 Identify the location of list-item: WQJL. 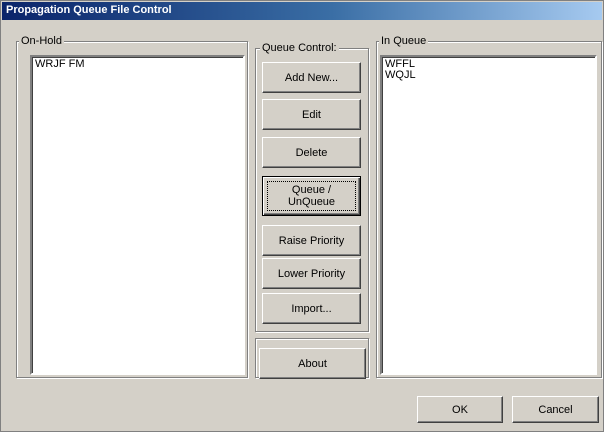
(488, 75).